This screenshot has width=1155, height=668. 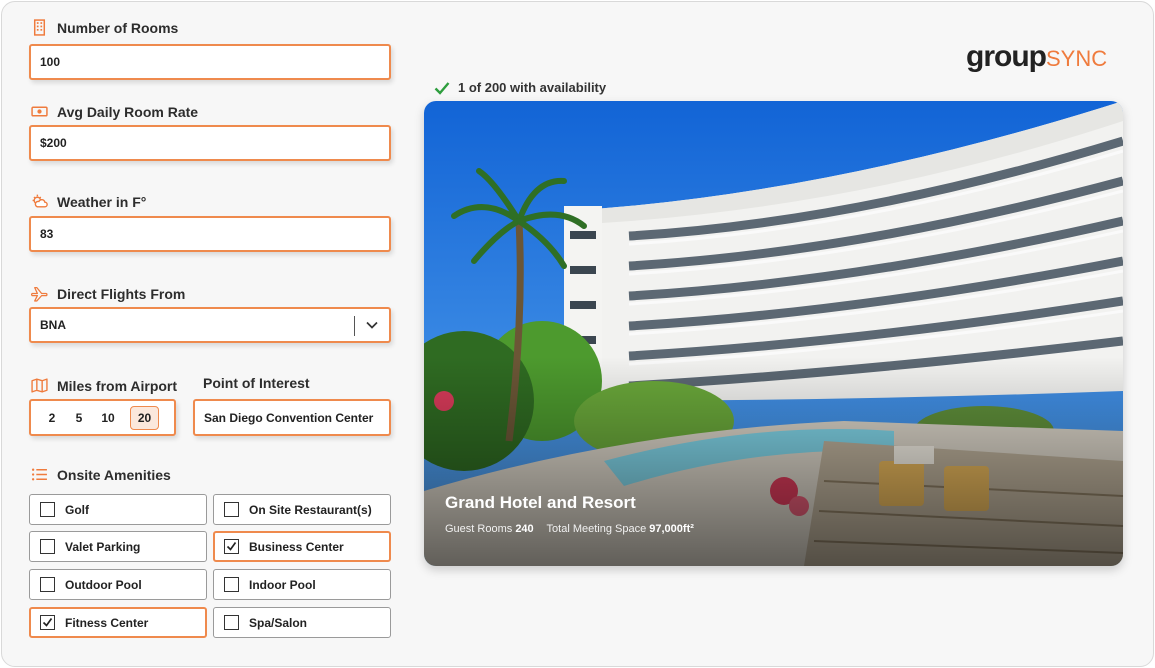 What do you see at coordinates (102, 201) in the screenshot?
I see `weather-label: Weather in F°` at bounding box center [102, 201].